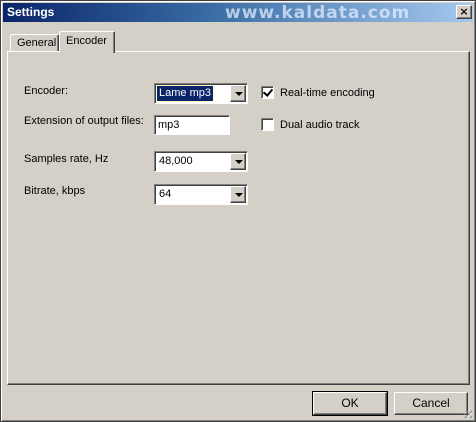 The image size is (476, 422). Describe the element at coordinates (201, 194) in the screenshot. I see `bitrate-select: 64` at that location.